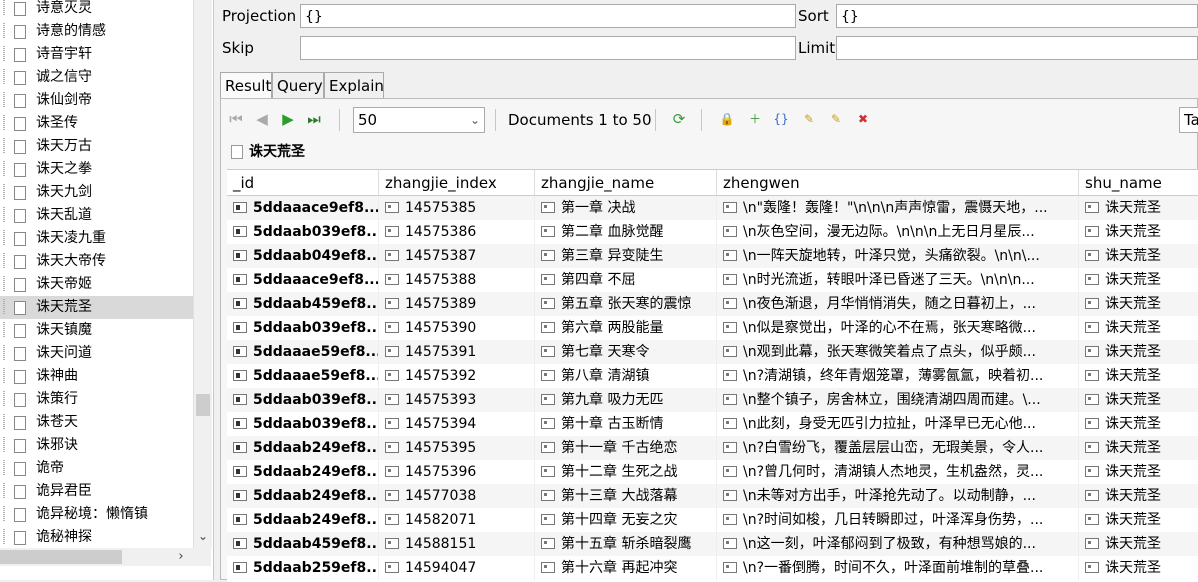 Image resolution: width=1198 pixels, height=582 pixels. I want to click on tree-item: 诛策行, so click(98, 399).